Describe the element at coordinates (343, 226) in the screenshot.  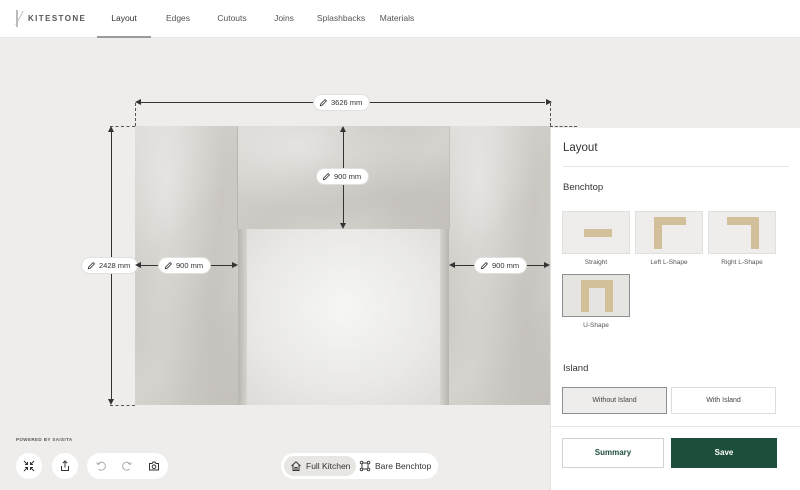
I see `top-depth-arrow-bottom` at that location.